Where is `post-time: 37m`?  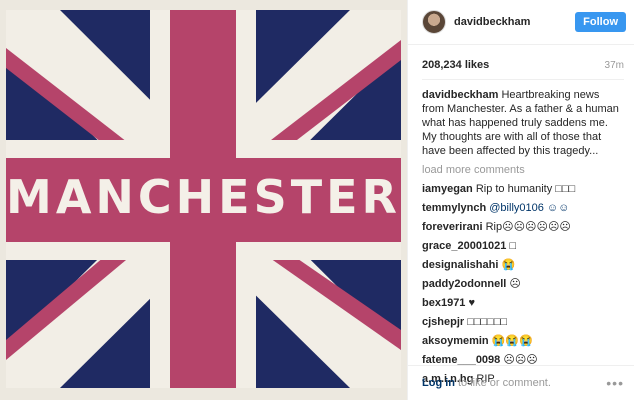
post-time: 37m is located at coordinates (614, 65).